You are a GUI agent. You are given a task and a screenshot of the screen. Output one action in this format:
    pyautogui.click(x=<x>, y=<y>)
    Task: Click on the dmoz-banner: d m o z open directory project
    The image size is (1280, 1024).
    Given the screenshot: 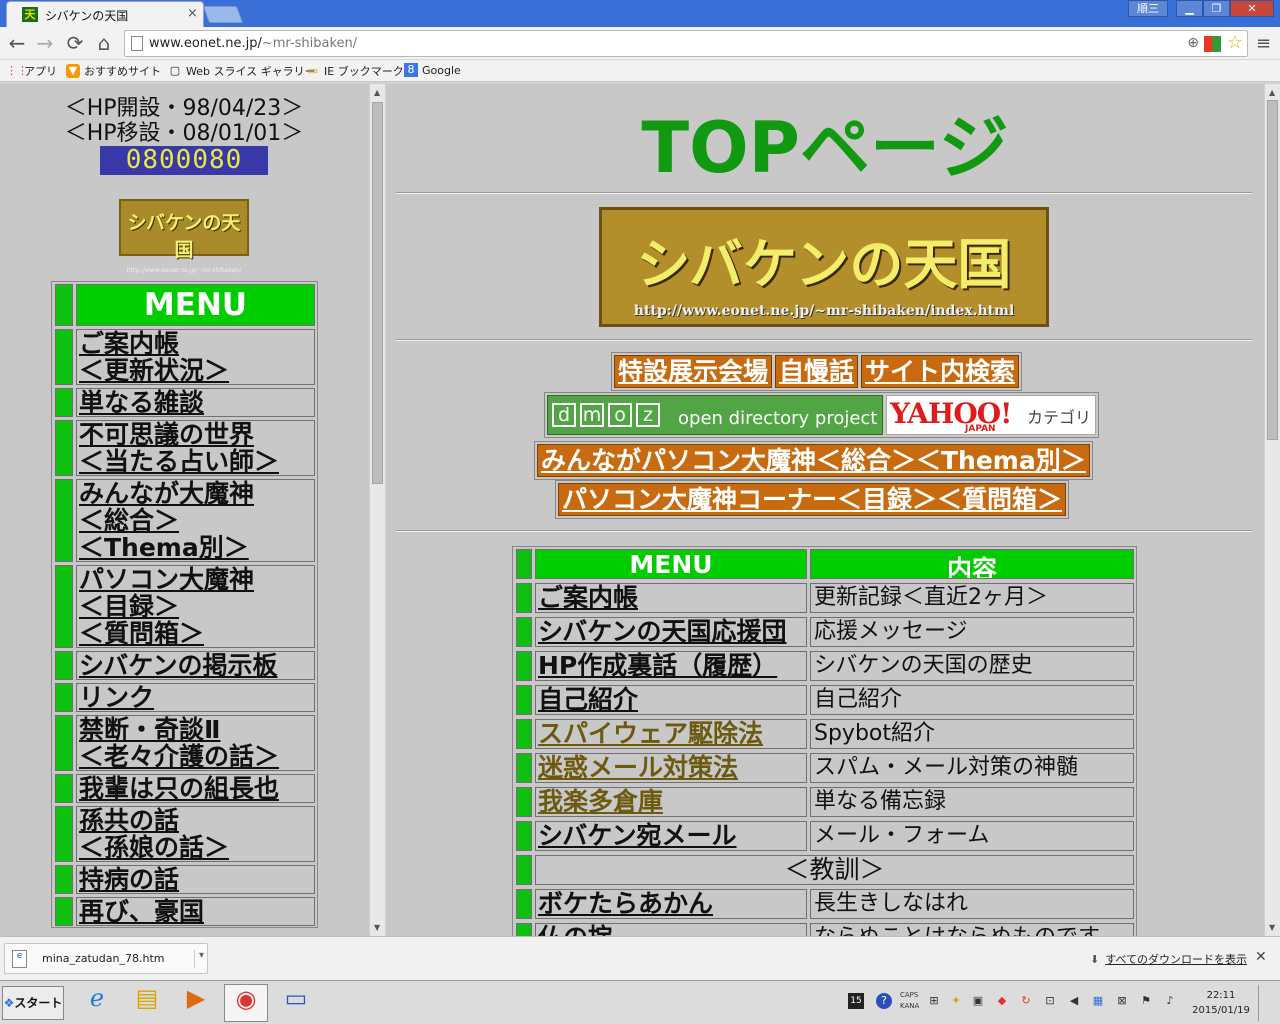 What is the action you would take?
    pyautogui.click(x=715, y=415)
    